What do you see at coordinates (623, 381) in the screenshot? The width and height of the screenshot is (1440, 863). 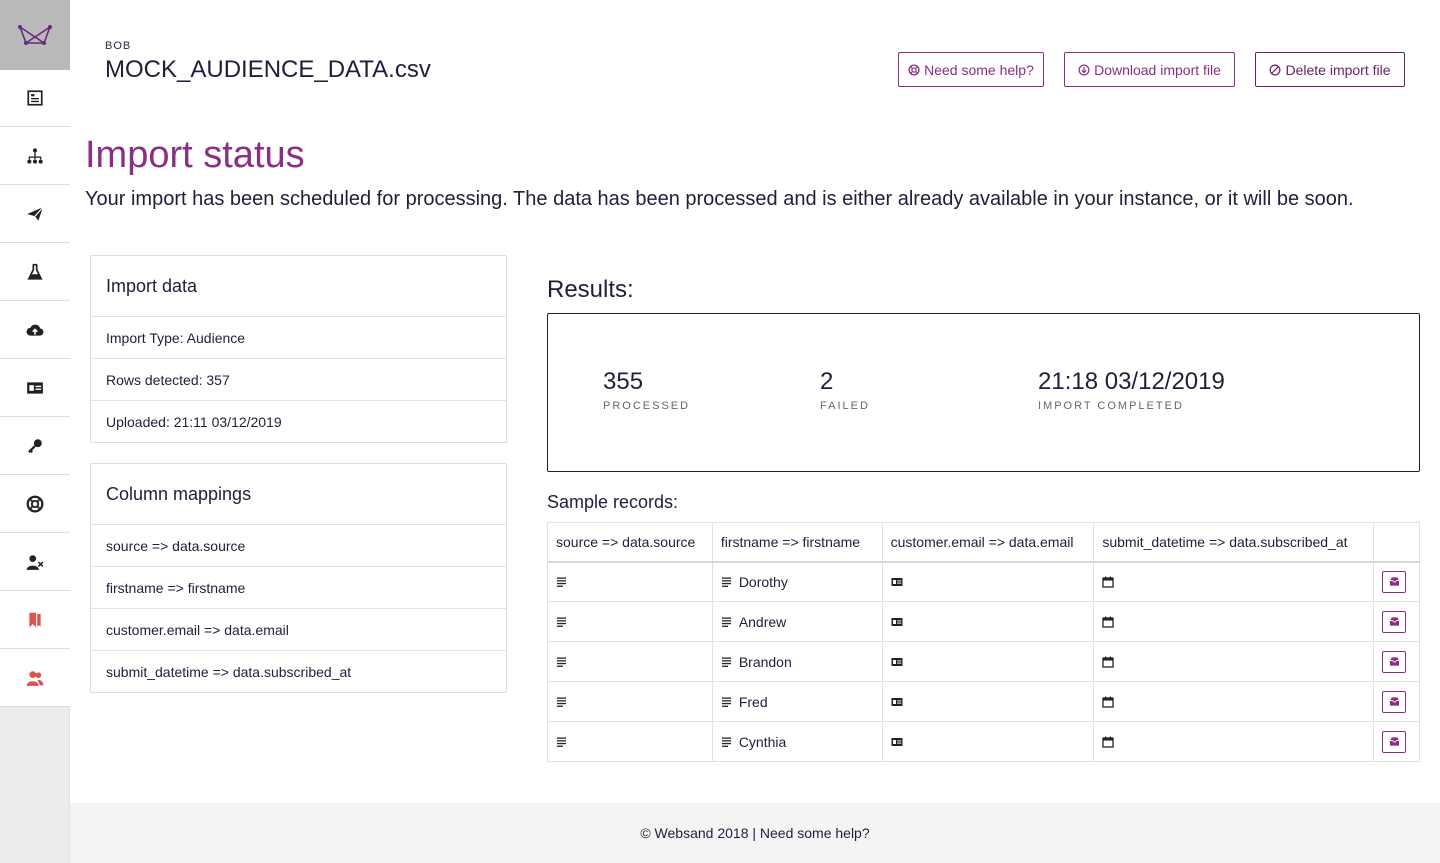 I see `processed-count: 355` at bounding box center [623, 381].